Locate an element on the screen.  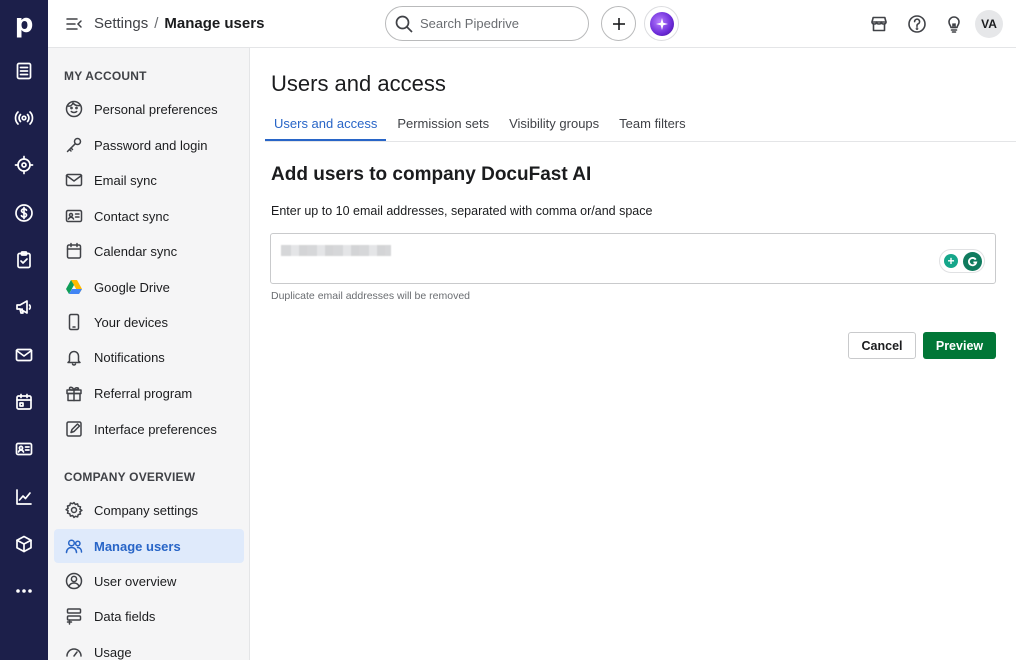
sidebar-item-contact-sync: Contact sync is located at coordinates (149, 216).